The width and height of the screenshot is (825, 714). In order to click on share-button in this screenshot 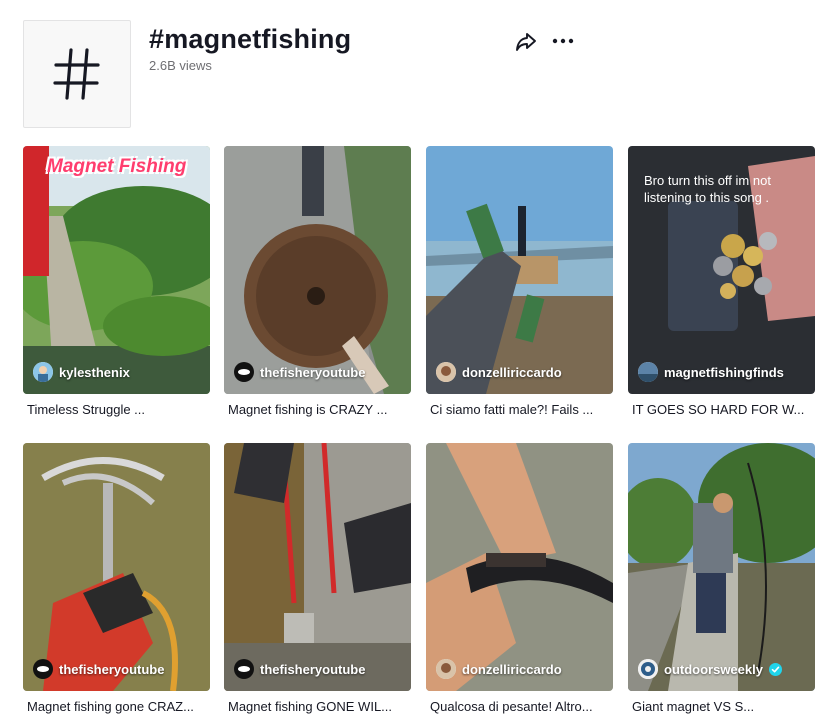, I will do `click(526, 42)`.